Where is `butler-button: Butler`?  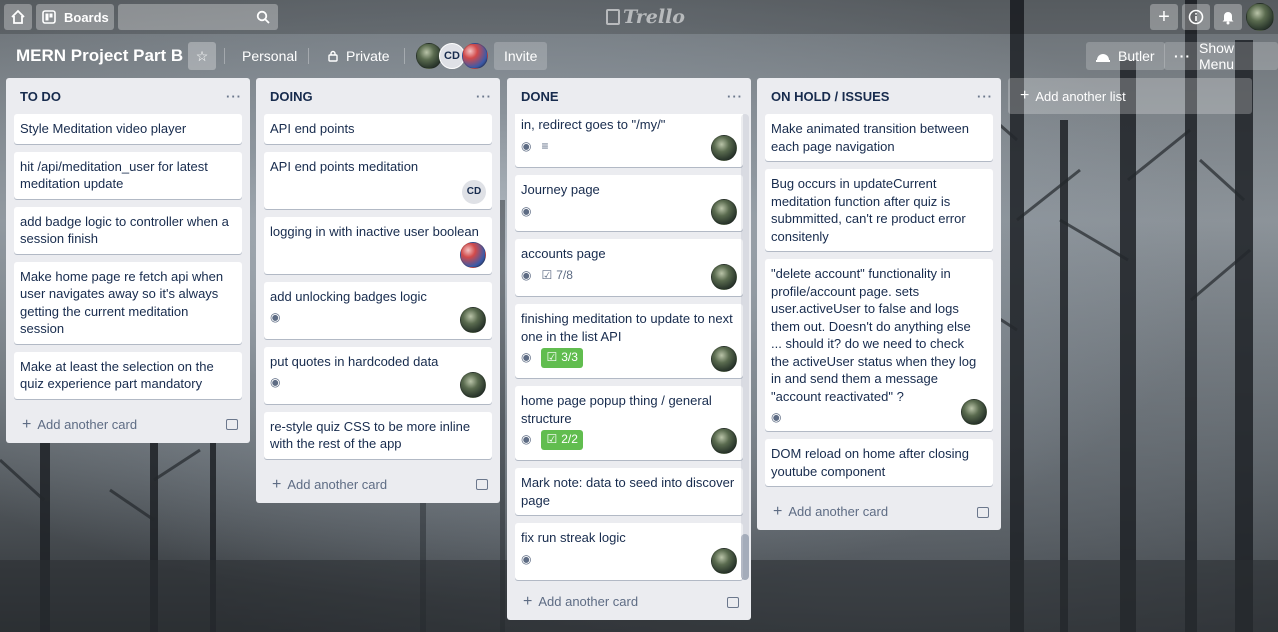
butler-button: Butler is located at coordinates (1125, 56).